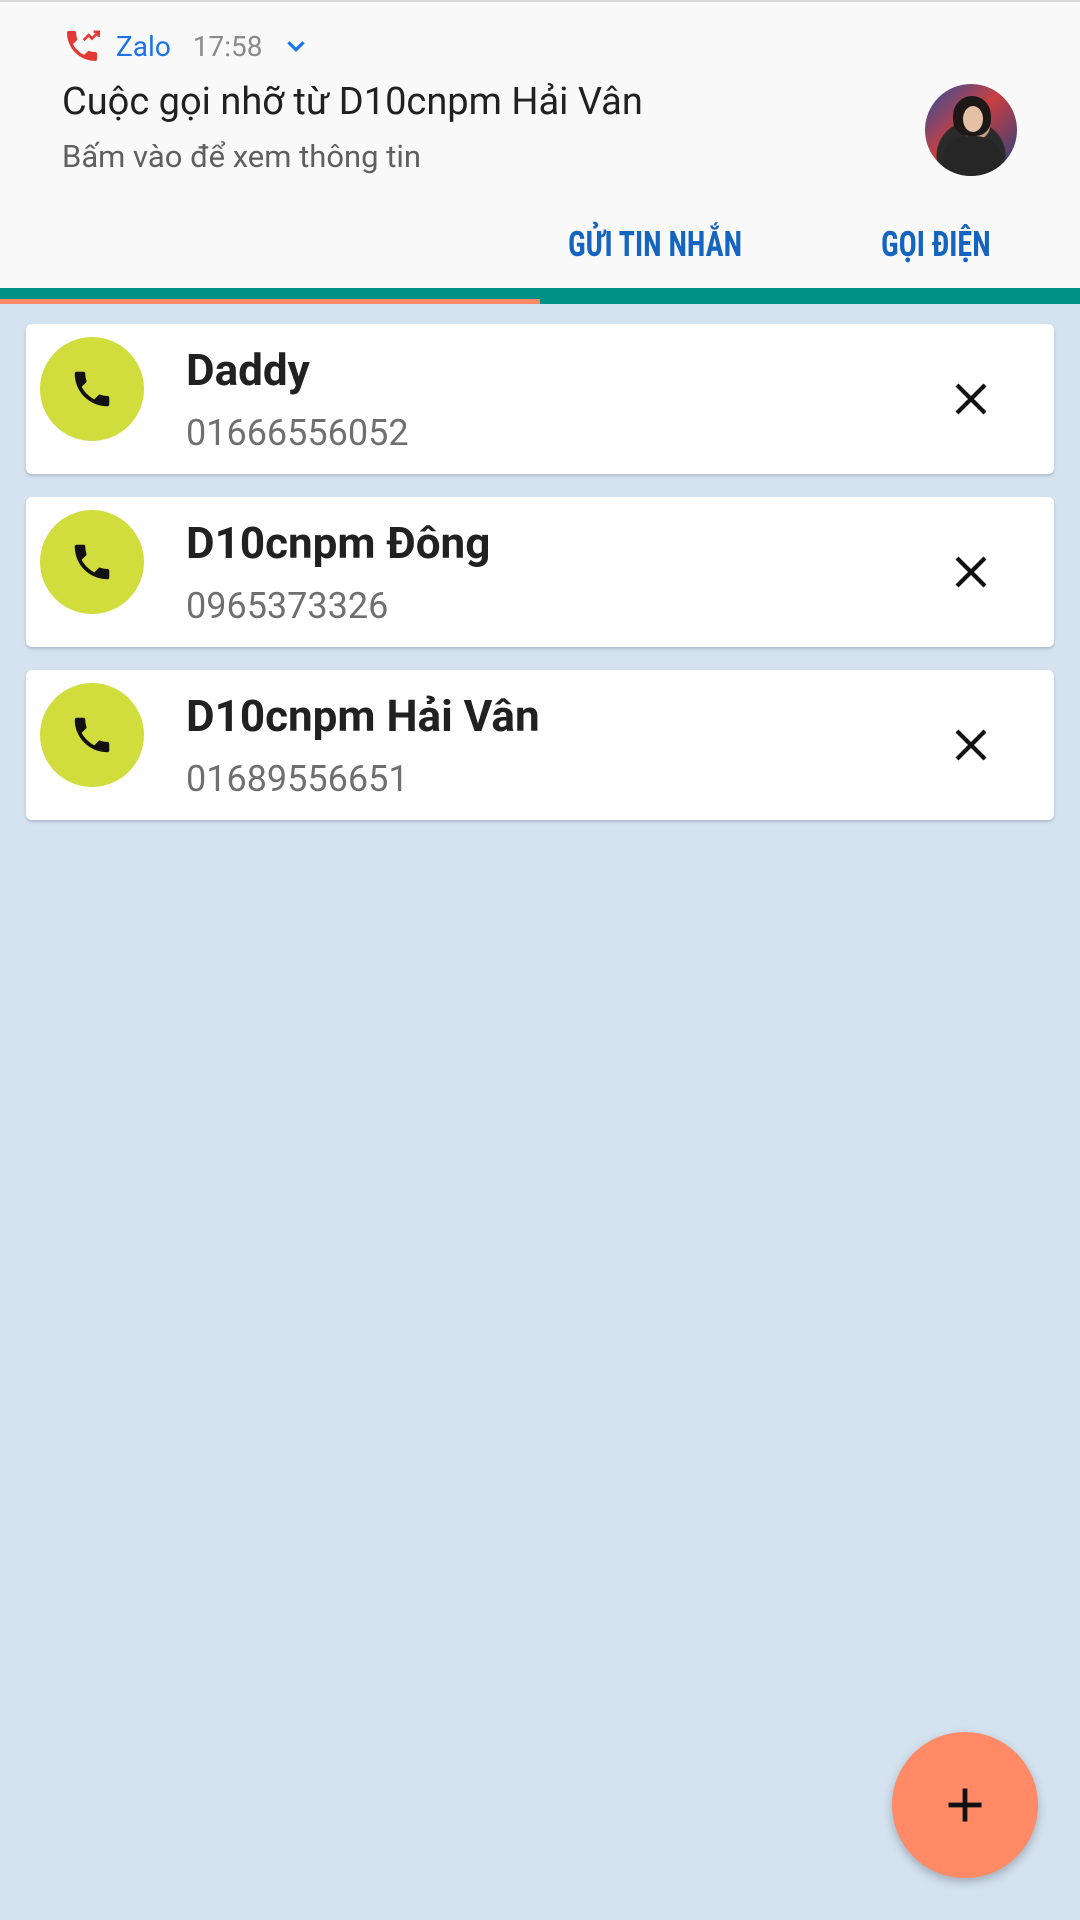 This screenshot has height=1920, width=1080. Describe the element at coordinates (297, 433) in the screenshot. I see `contact-number: 01666556052` at that location.